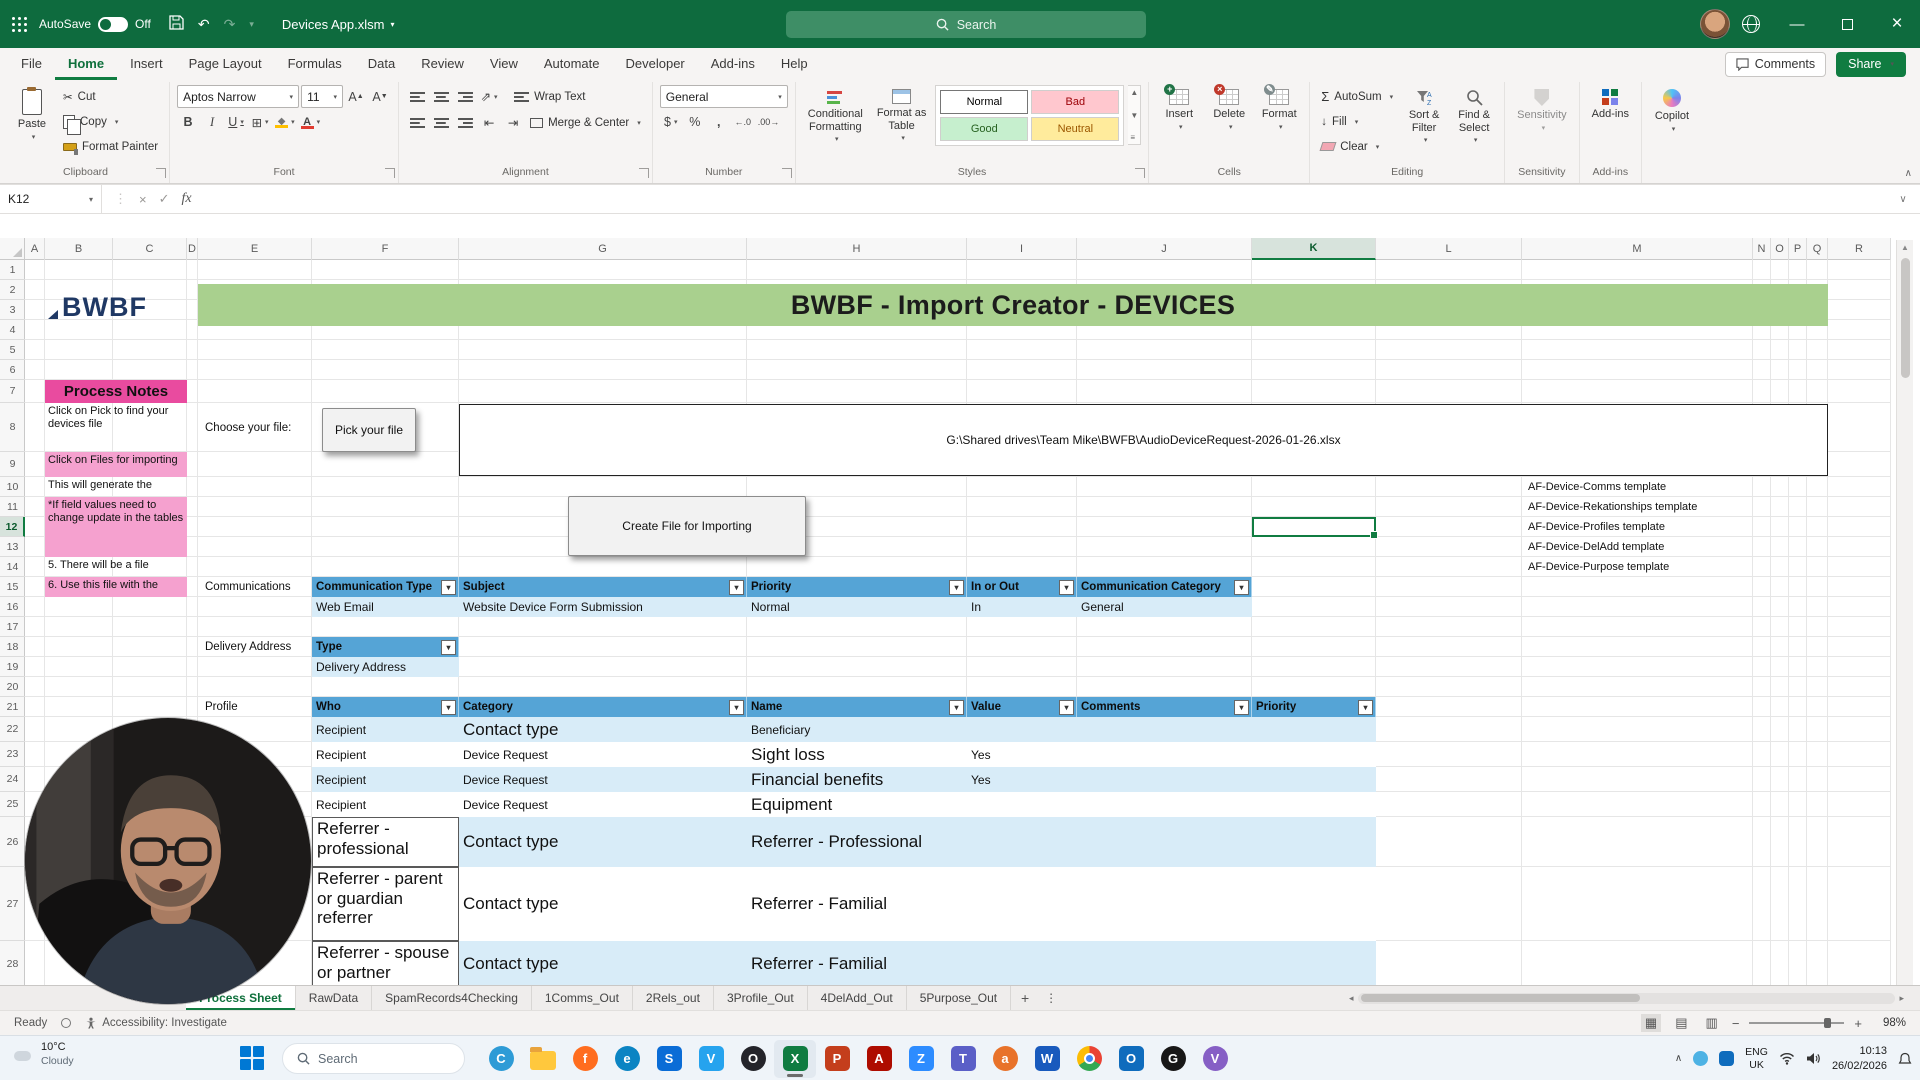 Image resolution: width=1920 pixels, height=1080 pixels. What do you see at coordinates (12, 427) in the screenshot?
I see `row-header-8: 8` at bounding box center [12, 427].